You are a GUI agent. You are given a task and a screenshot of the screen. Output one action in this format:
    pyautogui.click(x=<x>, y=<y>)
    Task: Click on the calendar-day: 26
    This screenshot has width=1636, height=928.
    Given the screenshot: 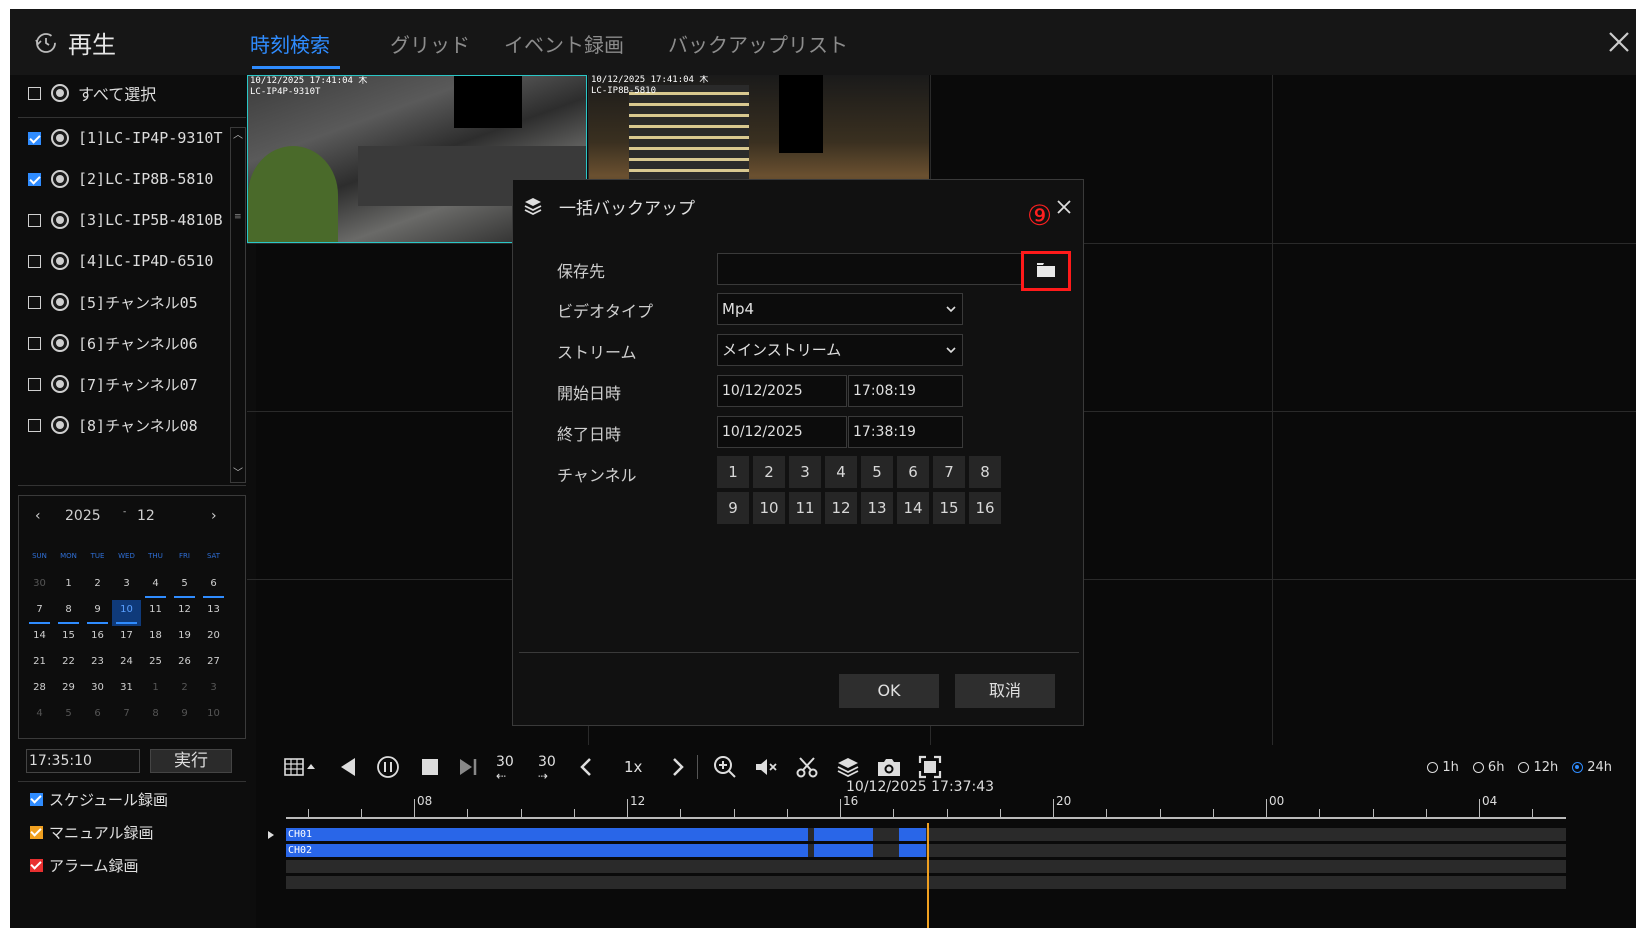 What is the action you would take?
    pyautogui.click(x=184, y=665)
    